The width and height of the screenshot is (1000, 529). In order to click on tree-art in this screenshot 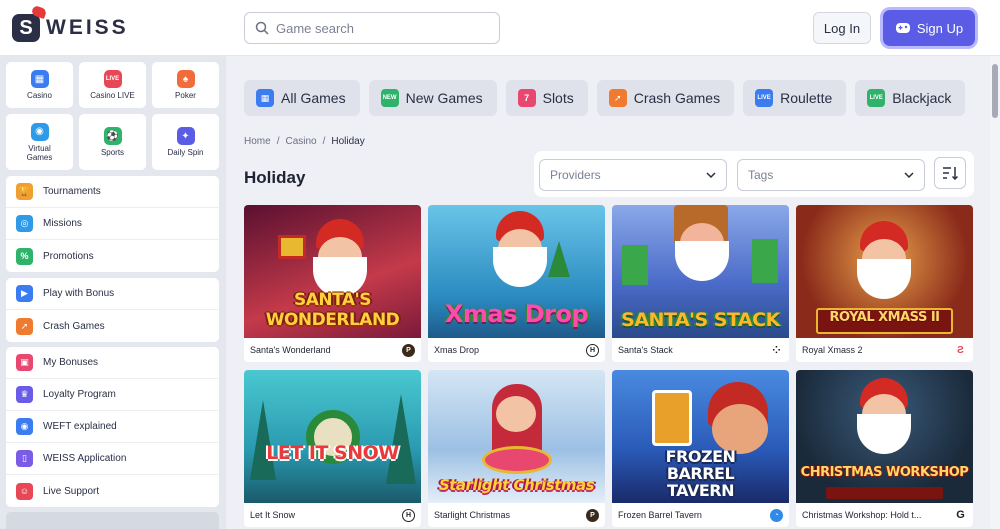, I will do `click(559, 259)`.